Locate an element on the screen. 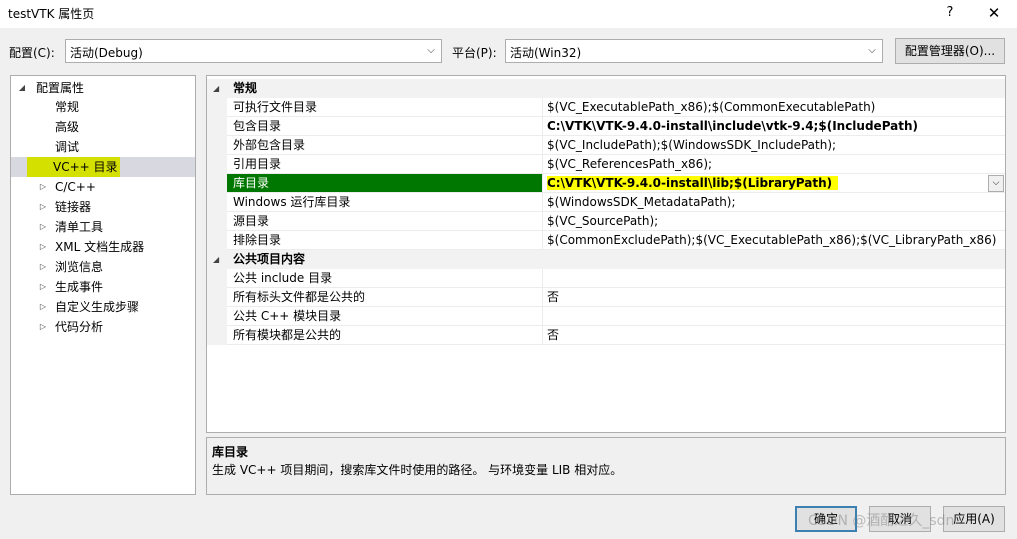 The height and width of the screenshot is (539, 1017). tree-item-custom-build-step: ▷ 自定义生成步骤 is located at coordinates (103, 307).